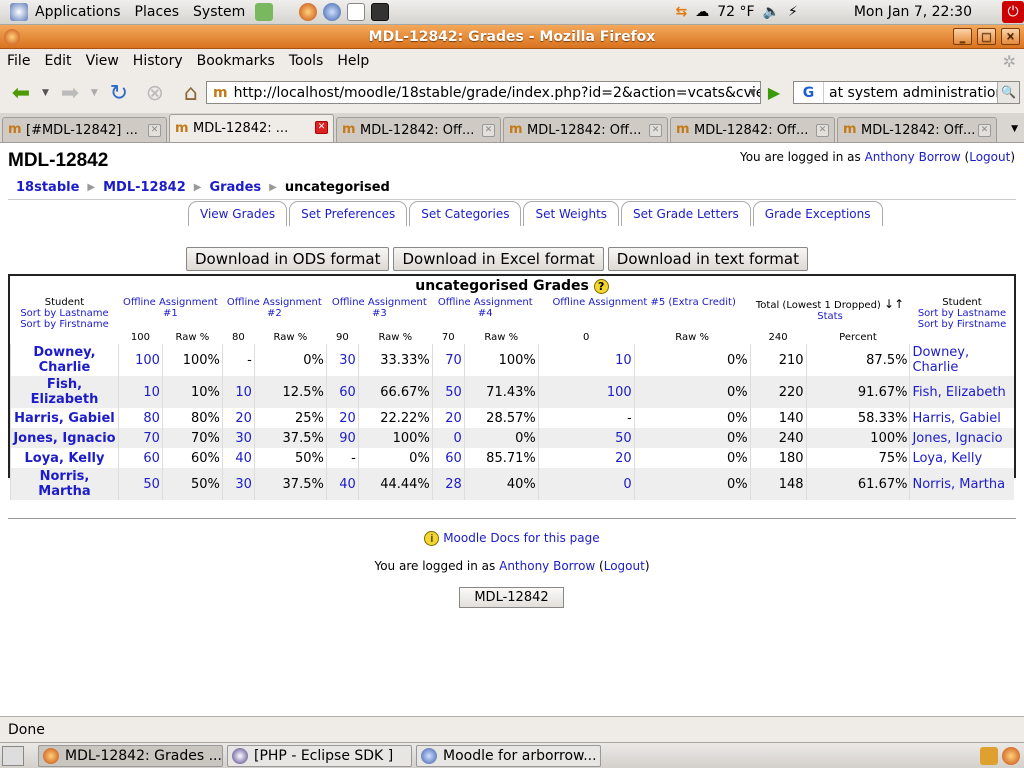  What do you see at coordinates (45, 93) in the screenshot?
I see `back-history-dropdown-icon: ▼` at bounding box center [45, 93].